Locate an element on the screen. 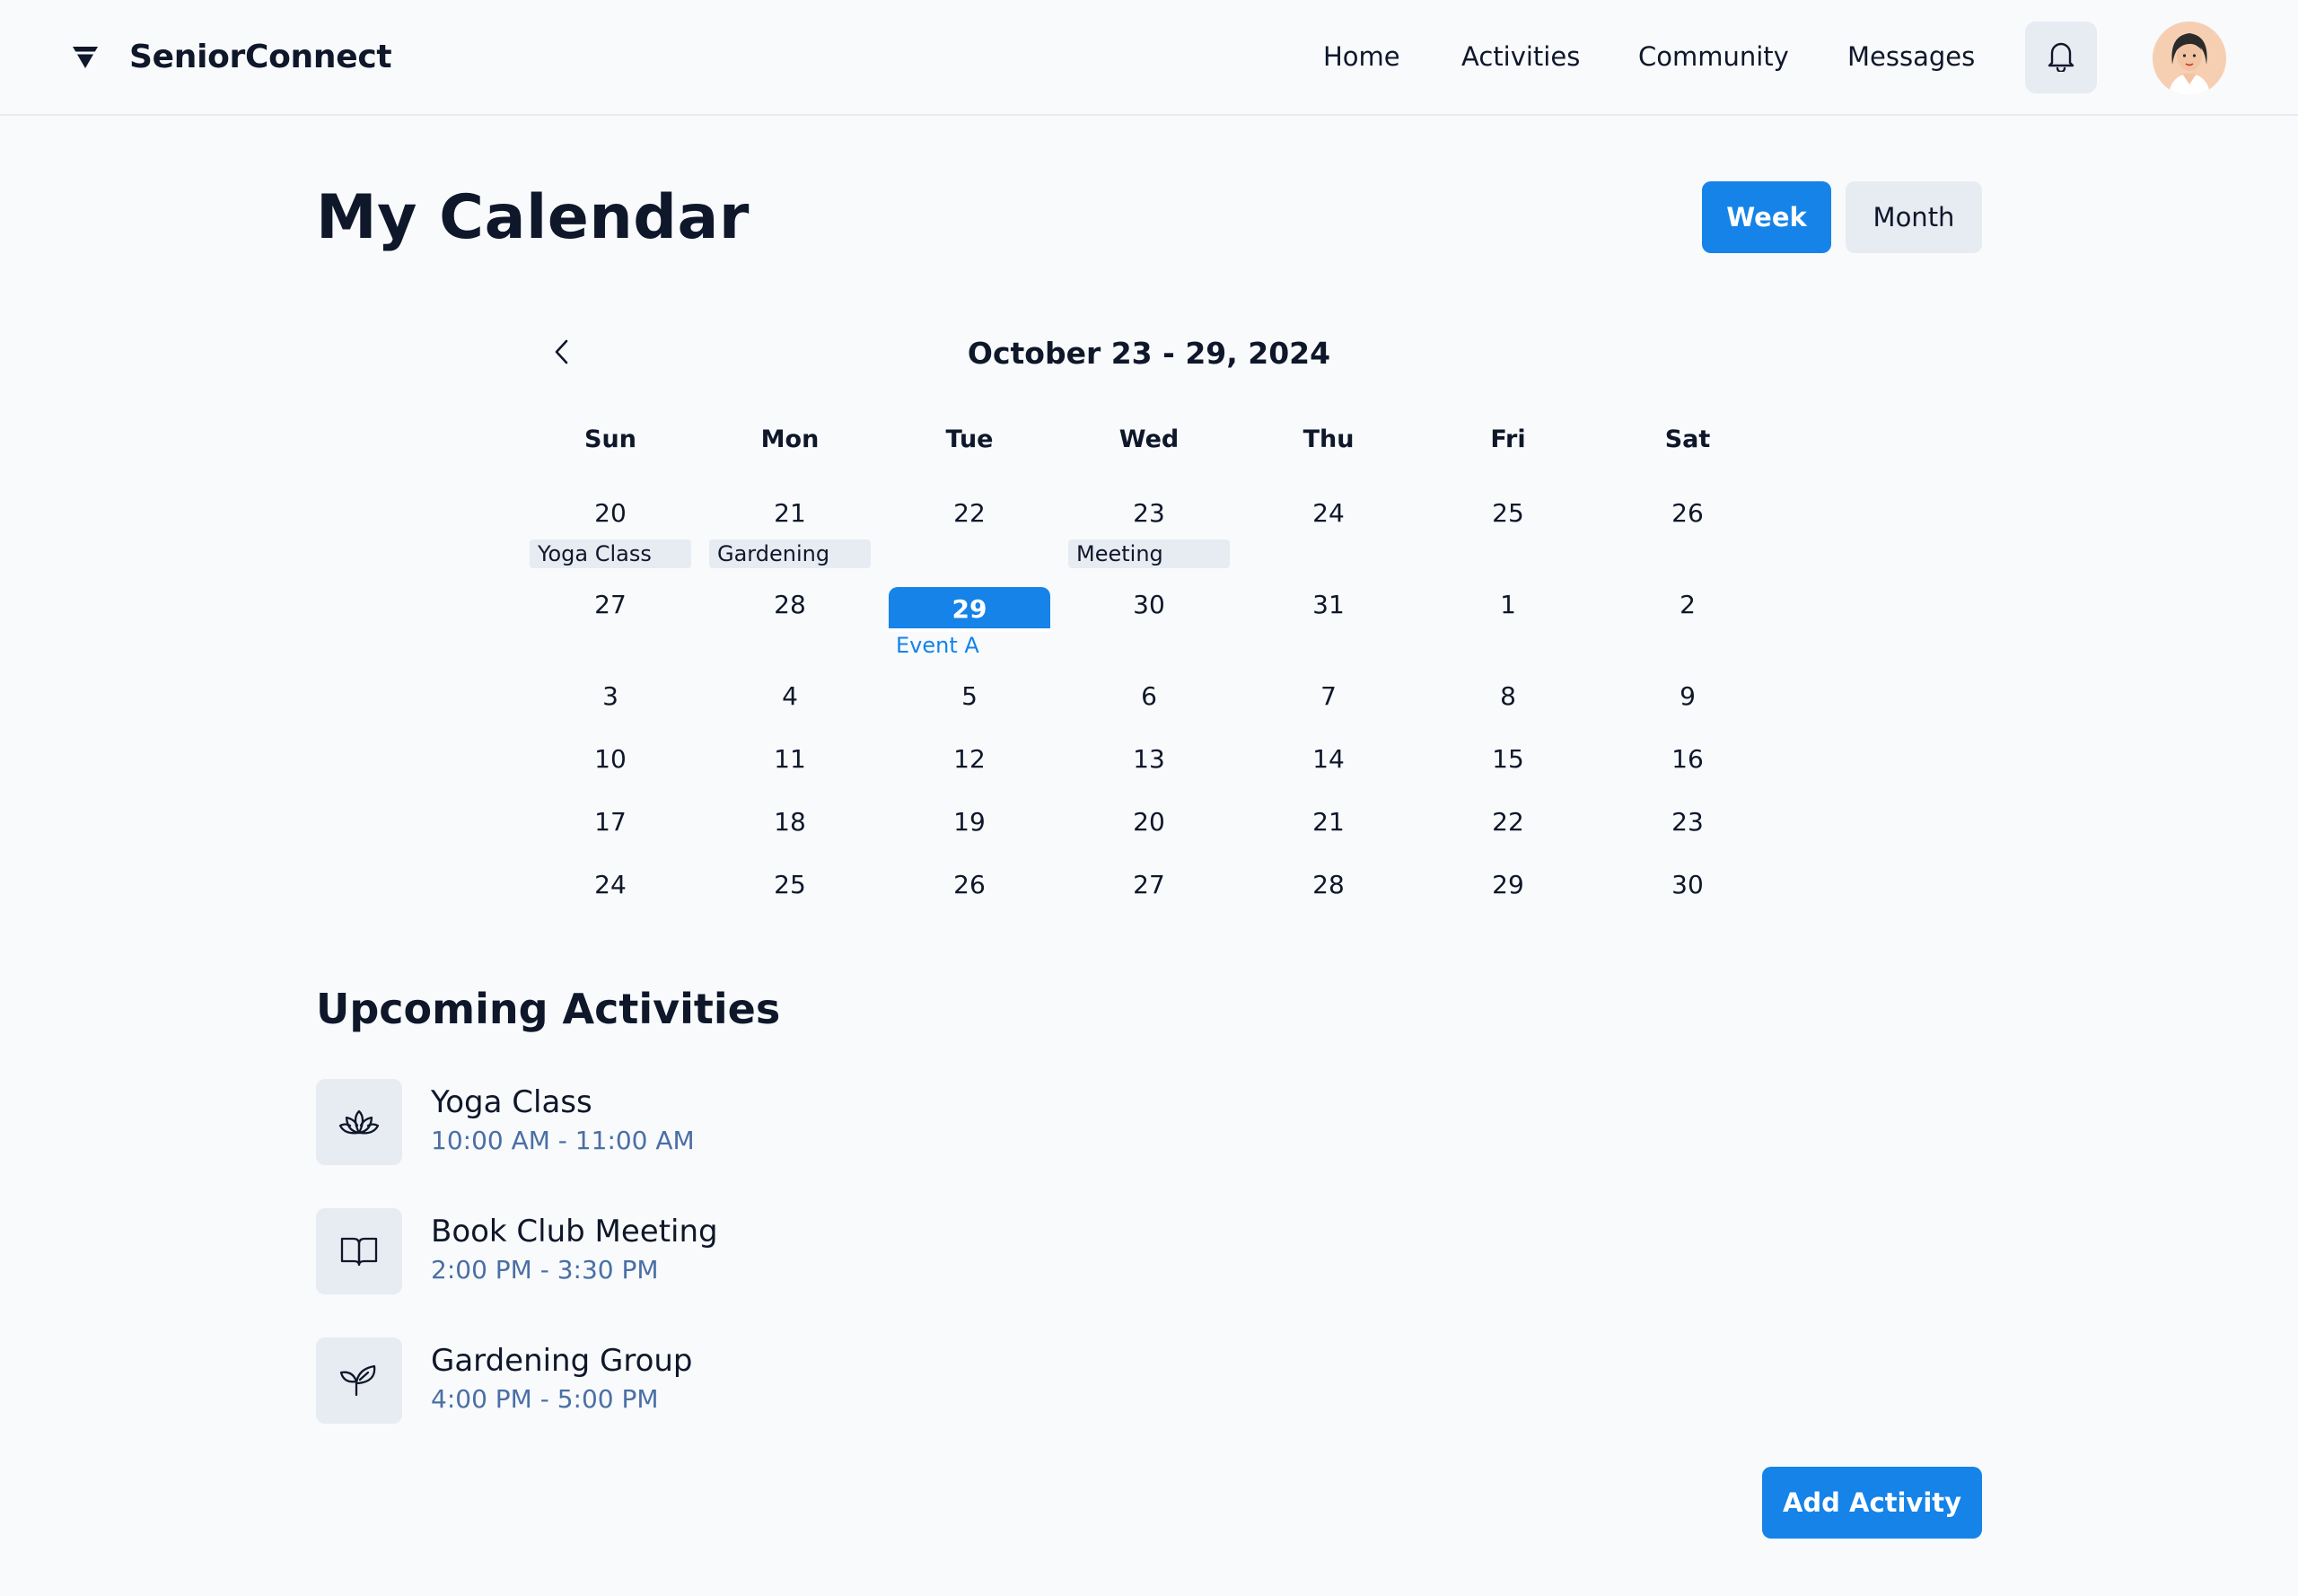  calendar-day: 15 is located at coordinates (1508, 759).